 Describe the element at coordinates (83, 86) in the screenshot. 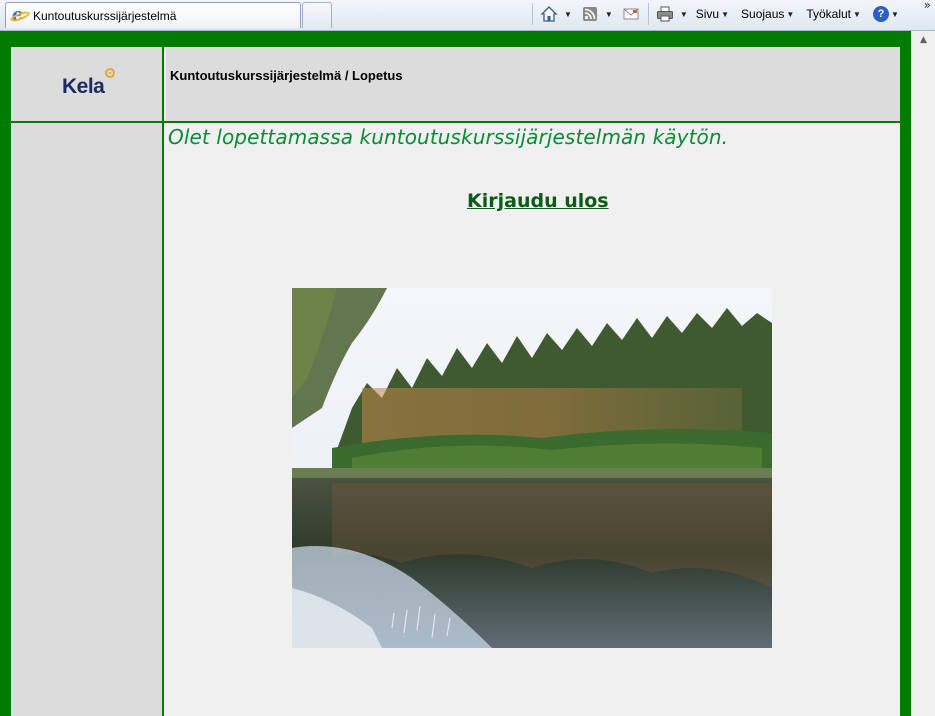

I see `kela-logo: Kela` at that location.